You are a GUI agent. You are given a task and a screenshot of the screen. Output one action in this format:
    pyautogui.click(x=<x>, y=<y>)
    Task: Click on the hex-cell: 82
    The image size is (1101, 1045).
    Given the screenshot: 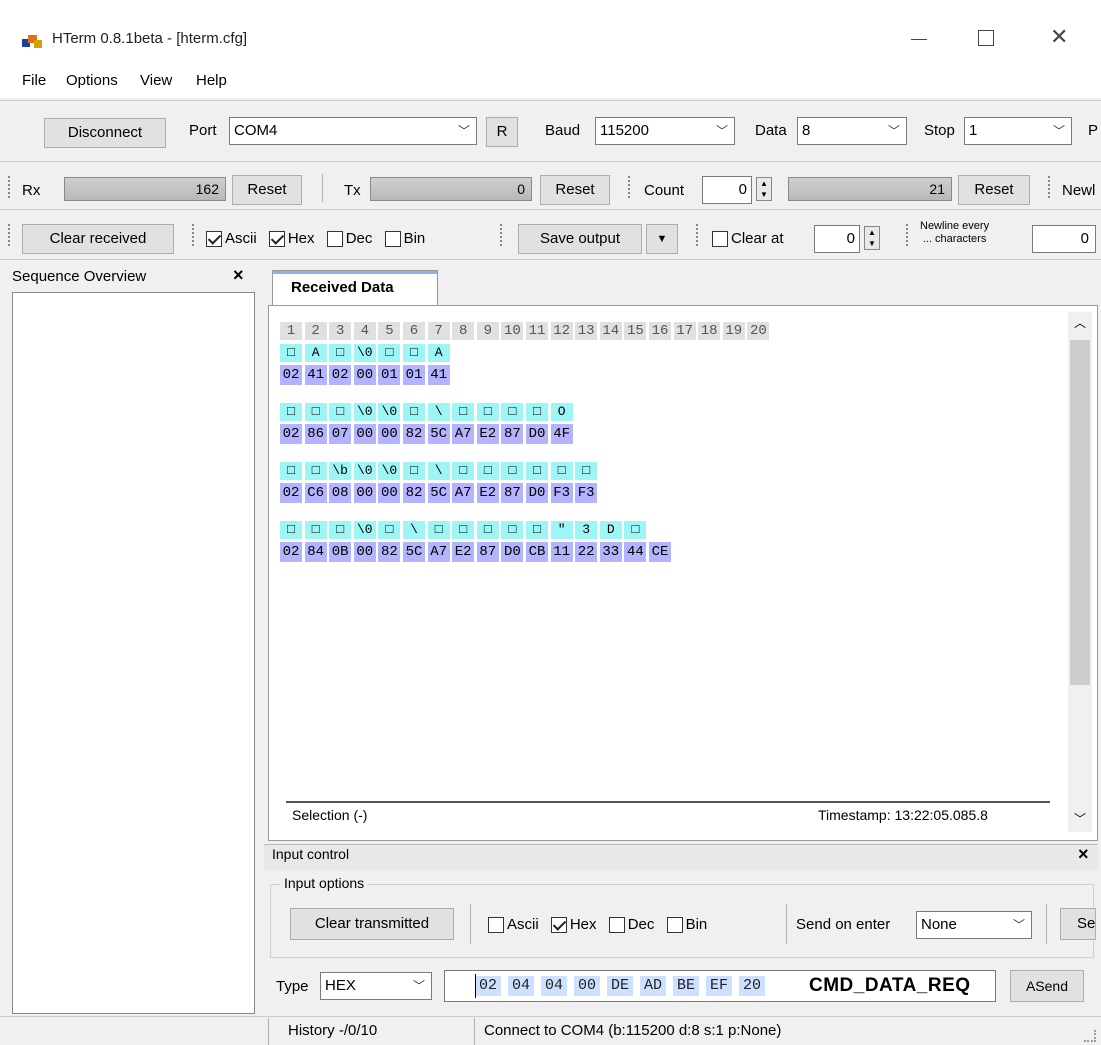 What is the action you would take?
    pyautogui.click(x=389, y=552)
    